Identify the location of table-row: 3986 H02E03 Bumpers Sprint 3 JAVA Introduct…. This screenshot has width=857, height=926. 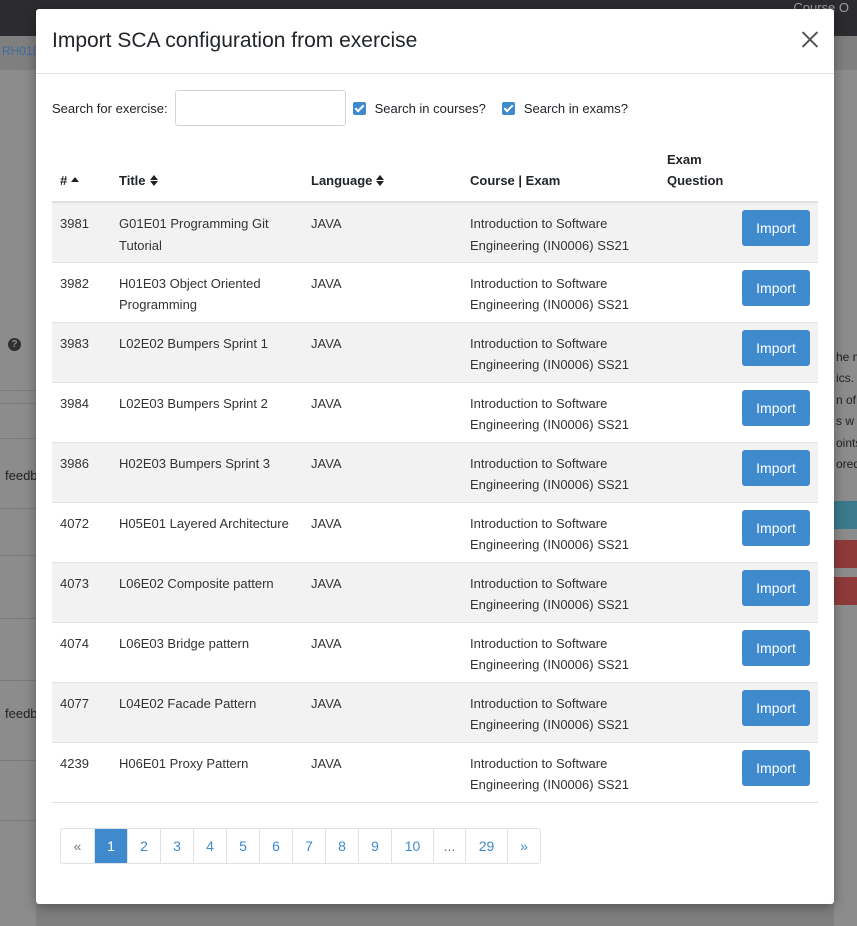
(435, 472).